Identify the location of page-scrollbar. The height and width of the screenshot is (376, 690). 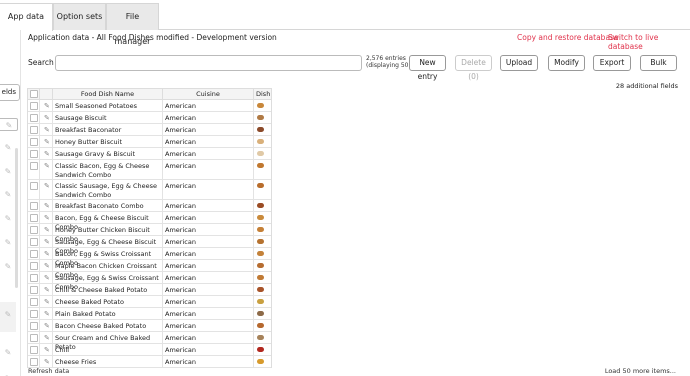
(688, 217).